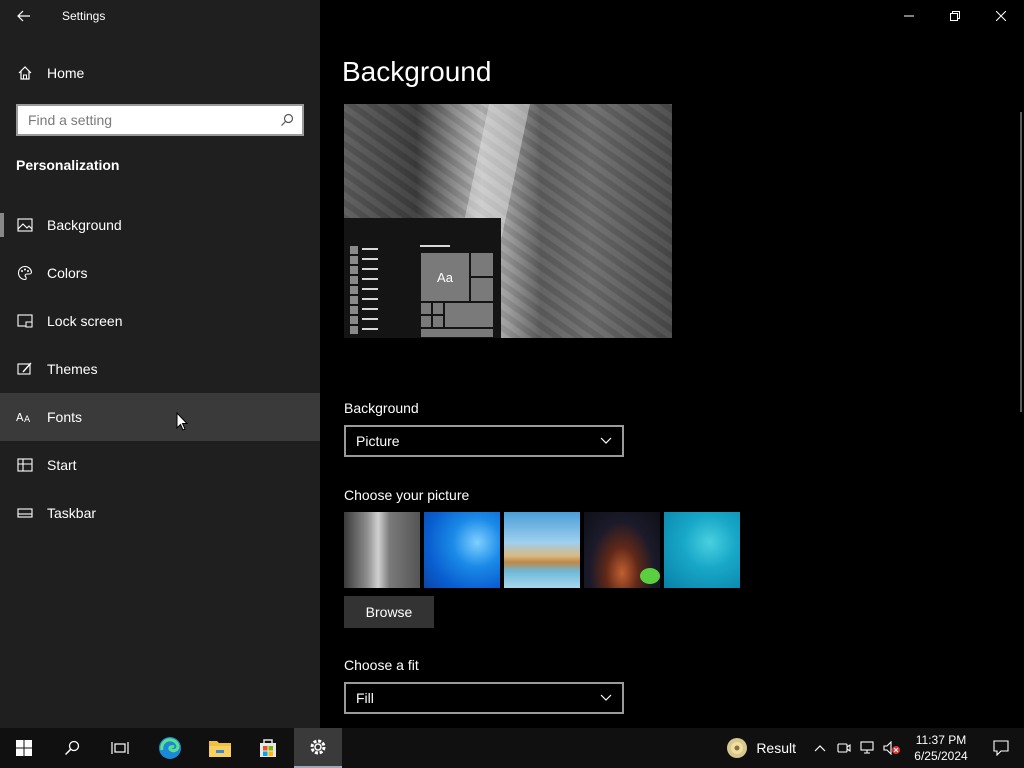 This screenshot has height=768, width=1024. I want to click on preview-start-menu: Aa, so click(422, 278).